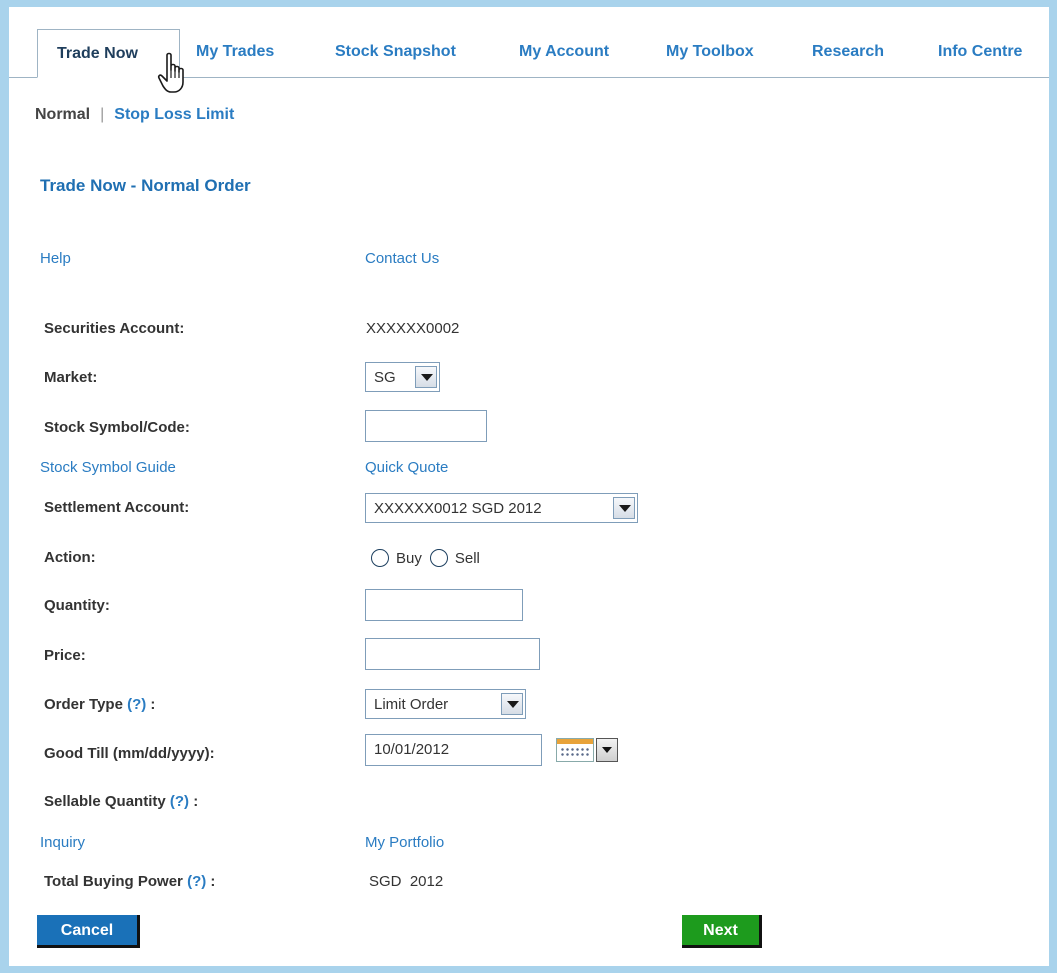  I want to click on order-type-value: Limit Order, so click(411, 704).